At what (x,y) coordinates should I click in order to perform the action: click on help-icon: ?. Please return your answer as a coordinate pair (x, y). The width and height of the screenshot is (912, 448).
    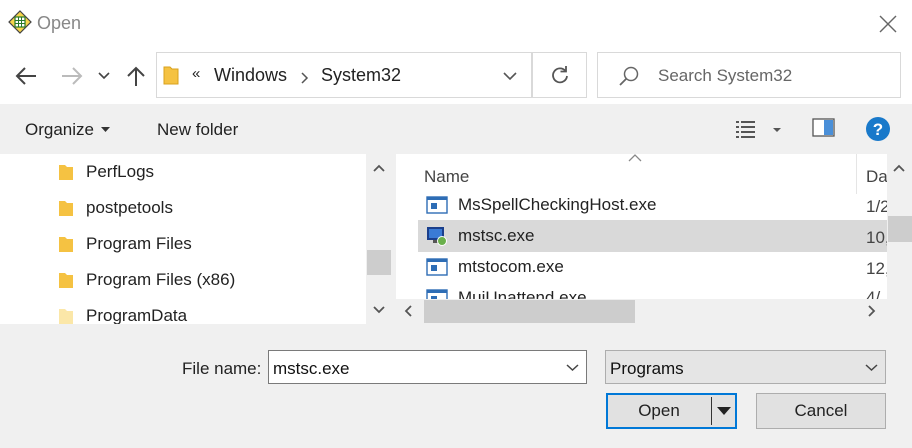
    Looking at the image, I should click on (878, 129).